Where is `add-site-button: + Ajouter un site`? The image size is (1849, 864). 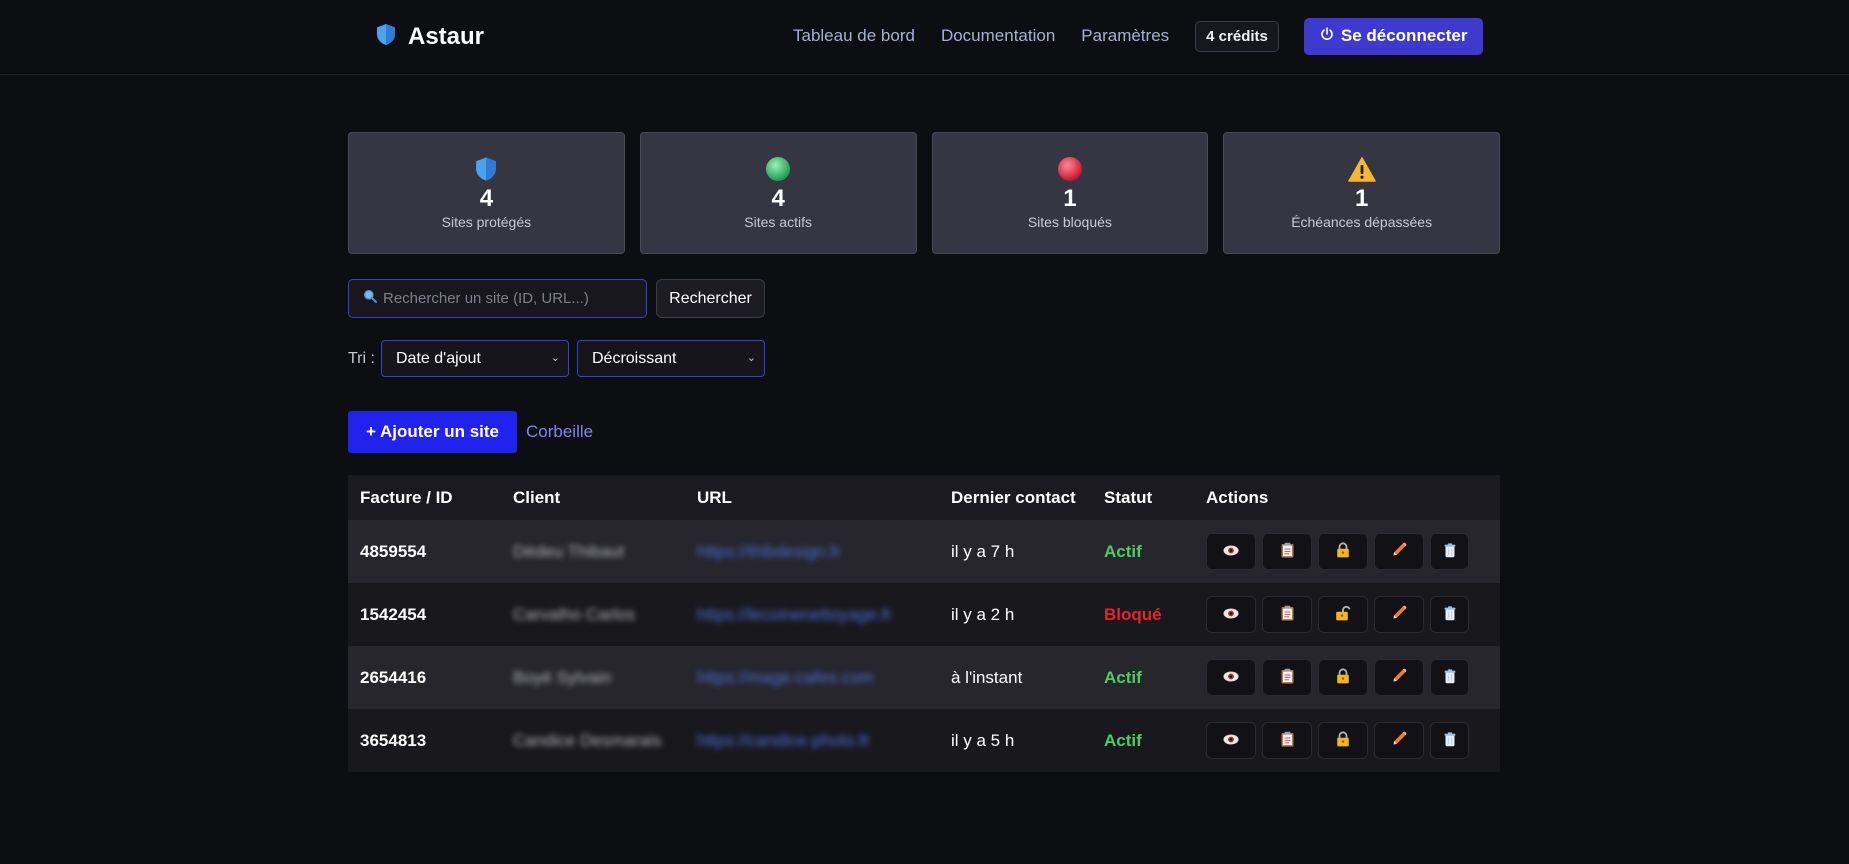 add-site-button: + Ajouter un site is located at coordinates (432, 432).